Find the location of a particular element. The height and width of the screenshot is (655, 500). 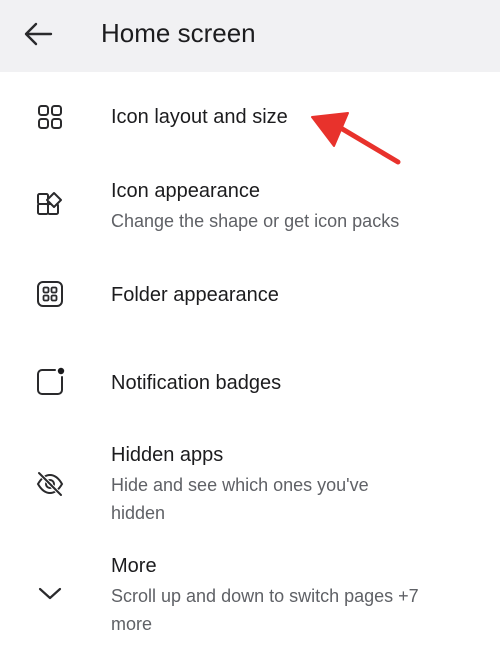

app-bar: Home screen is located at coordinates (250, 36).